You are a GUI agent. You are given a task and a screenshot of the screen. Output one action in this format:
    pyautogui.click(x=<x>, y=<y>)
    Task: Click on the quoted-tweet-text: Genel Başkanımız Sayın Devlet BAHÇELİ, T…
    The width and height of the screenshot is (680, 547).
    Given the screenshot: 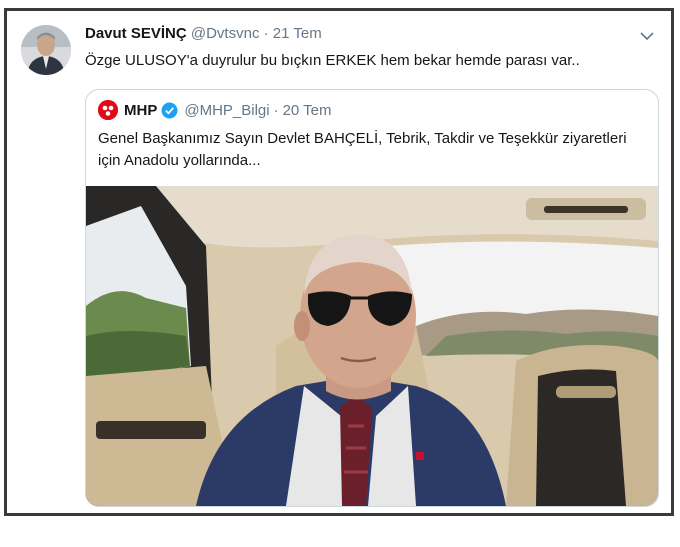 What is the action you would take?
    pyautogui.click(x=362, y=149)
    